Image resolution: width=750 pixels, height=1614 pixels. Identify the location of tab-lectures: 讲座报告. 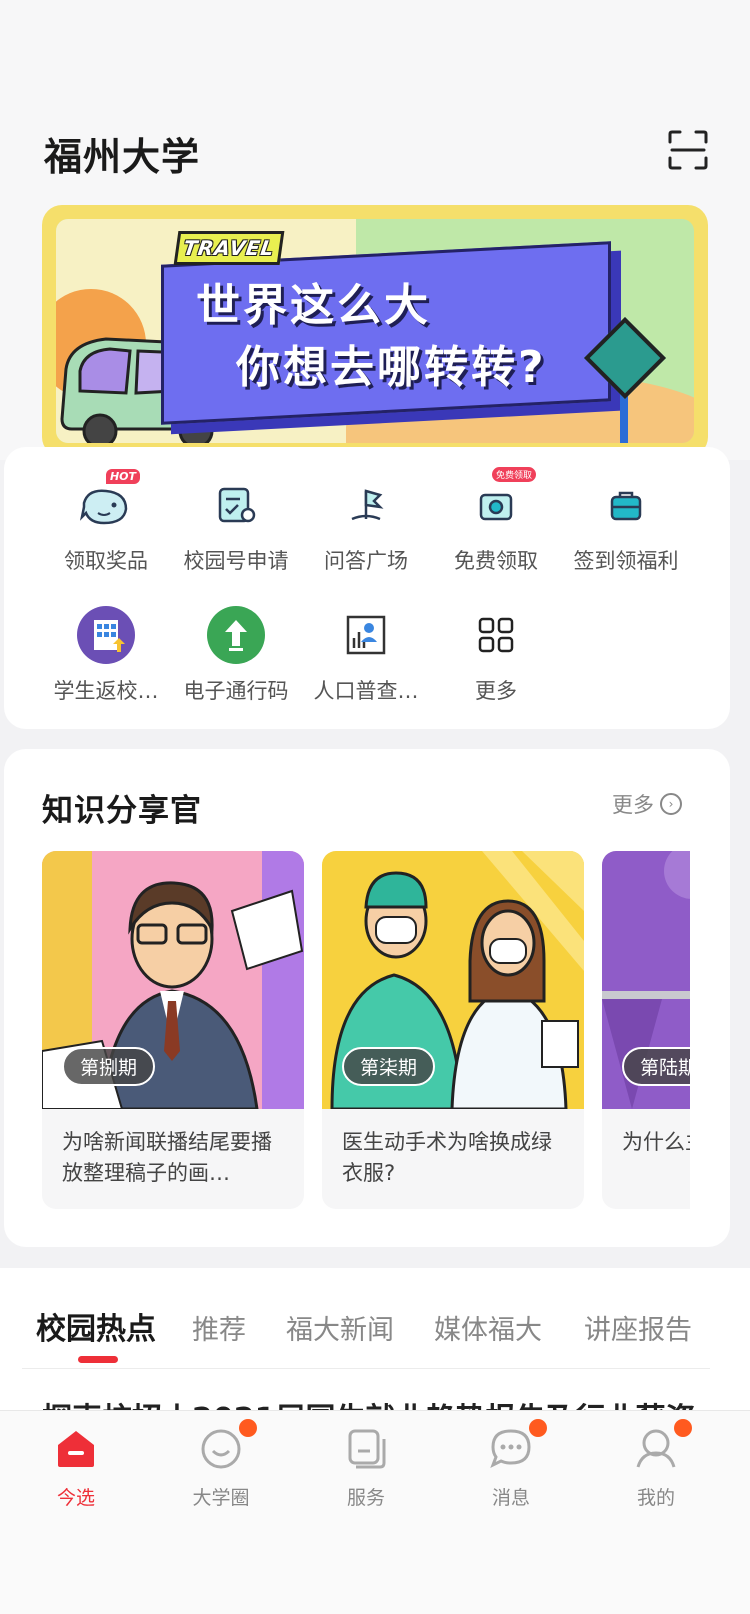
(638, 1327).